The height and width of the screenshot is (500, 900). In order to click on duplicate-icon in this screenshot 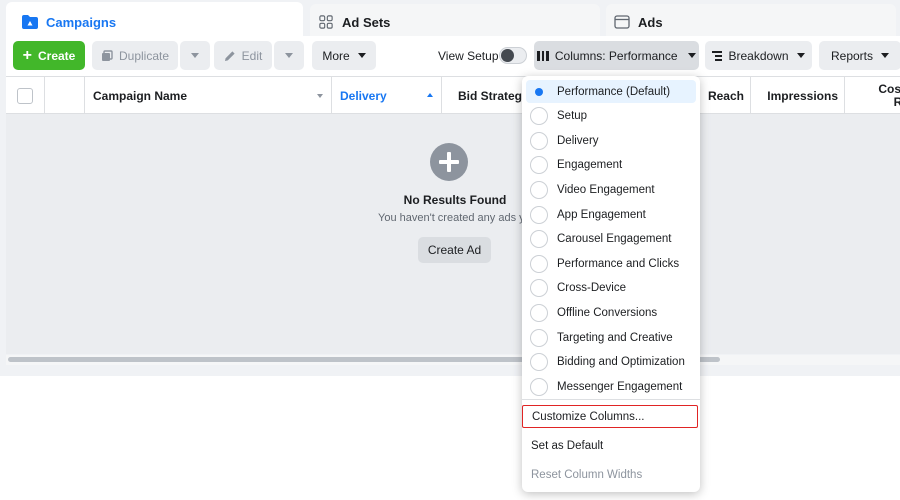, I will do `click(107, 55)`.